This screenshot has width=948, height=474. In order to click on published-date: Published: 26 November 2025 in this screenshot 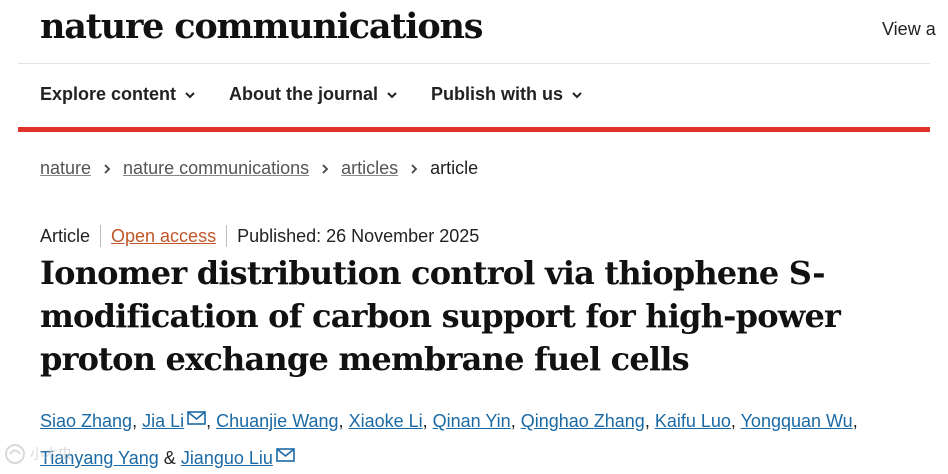, I will do `click(358, 235)`.